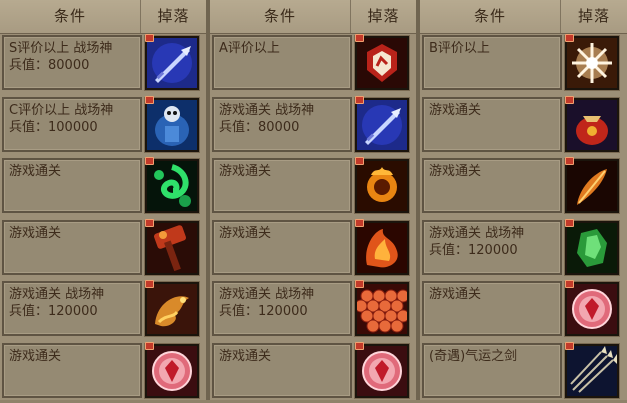 This screenshot has height=403, width=627. I want to click on condition-cell: B评价以上, so click(492, 62).